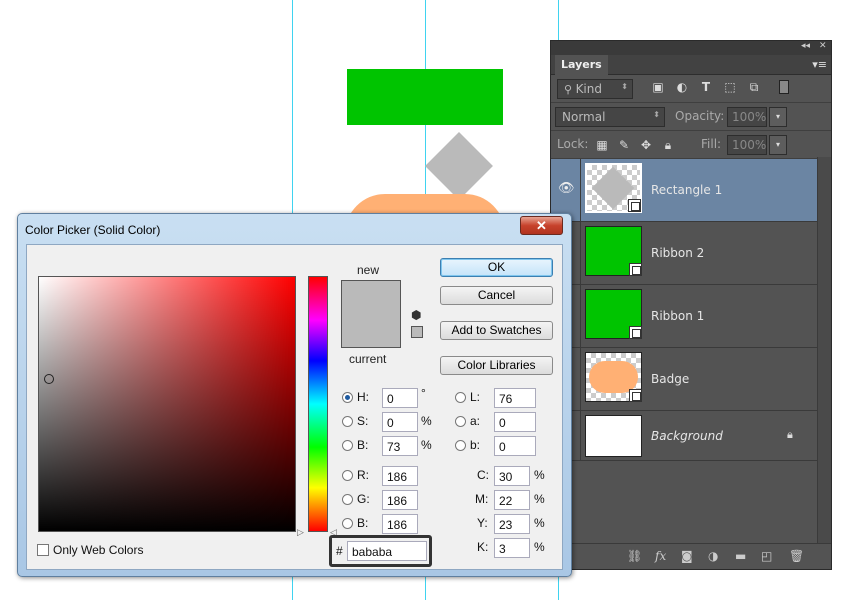 The height and width of the screenshot is (600, 850). I want to click on hue-field: 0, so click(400, 398).